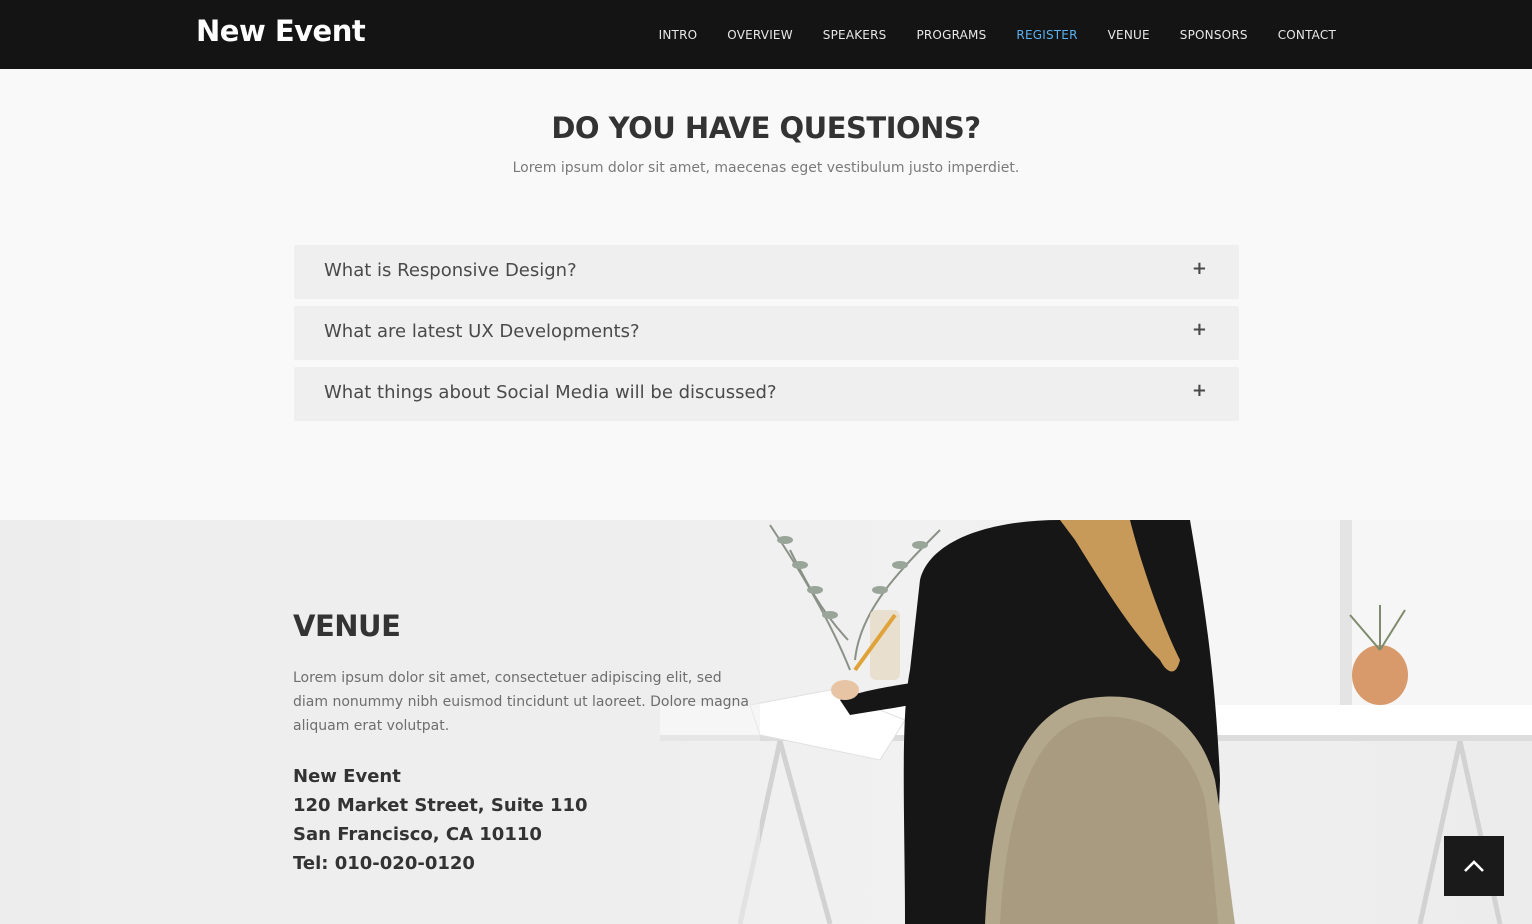  I want to click on nav-sponsors: SPONSORS, so click(1214, 35).